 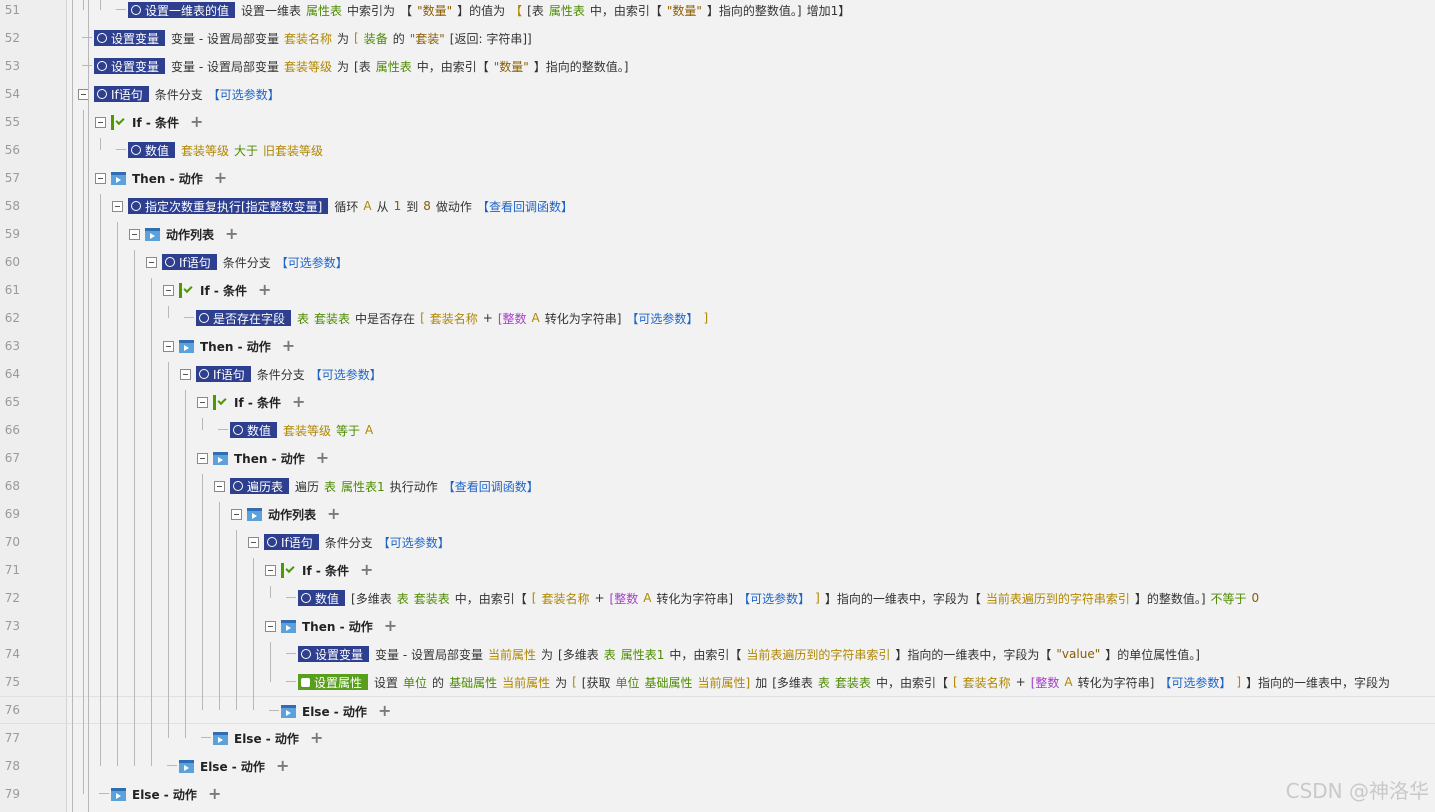 What do you see at coordinates (724, 682) in the screenshot?
I see `param-text: 当前属性]` at bounding box center [724, 682].